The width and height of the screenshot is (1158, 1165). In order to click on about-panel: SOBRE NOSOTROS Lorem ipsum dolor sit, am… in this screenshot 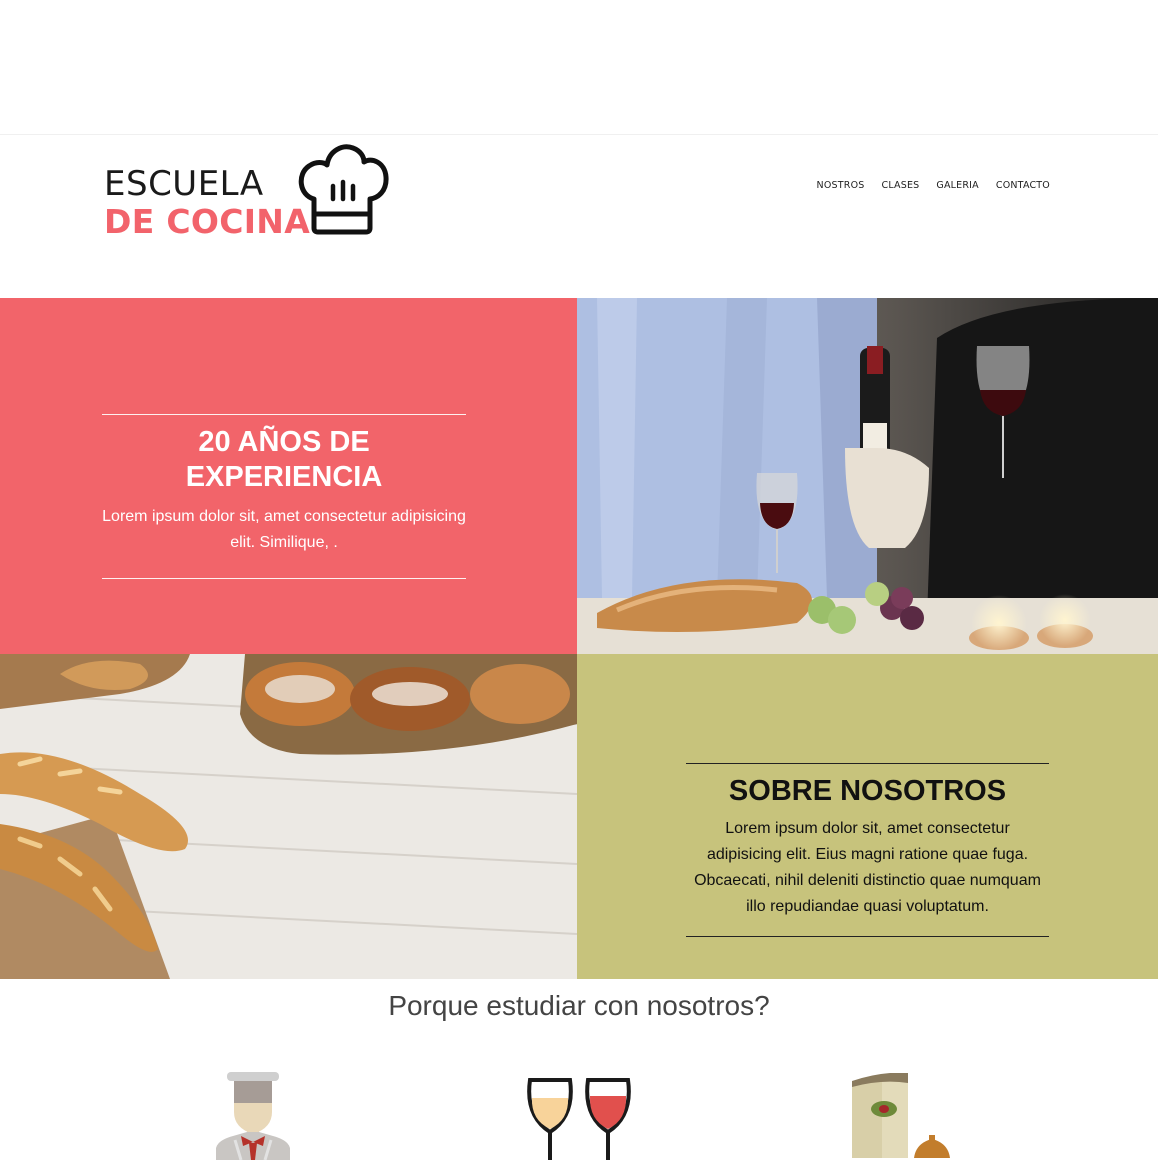, I will do `click(867, 816)`.